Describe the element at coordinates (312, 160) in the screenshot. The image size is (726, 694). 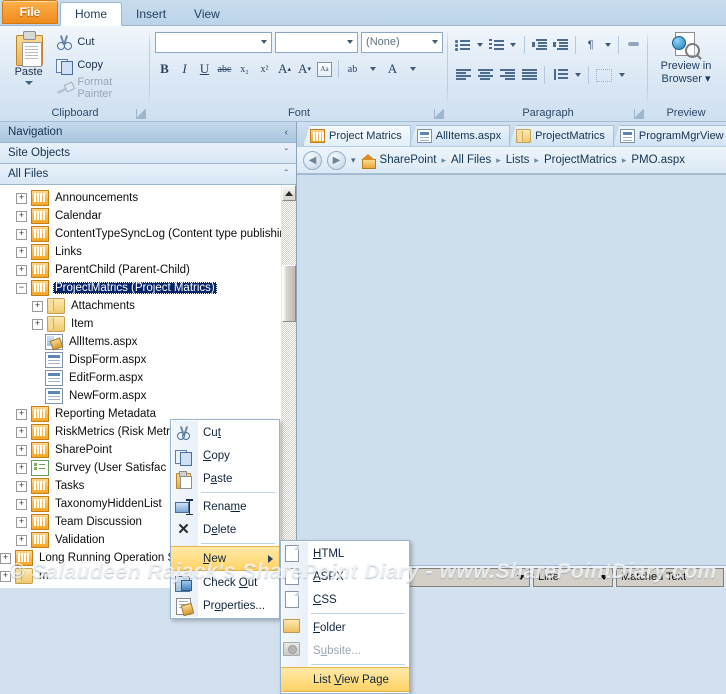
I see `back-button: ◀` at that location.